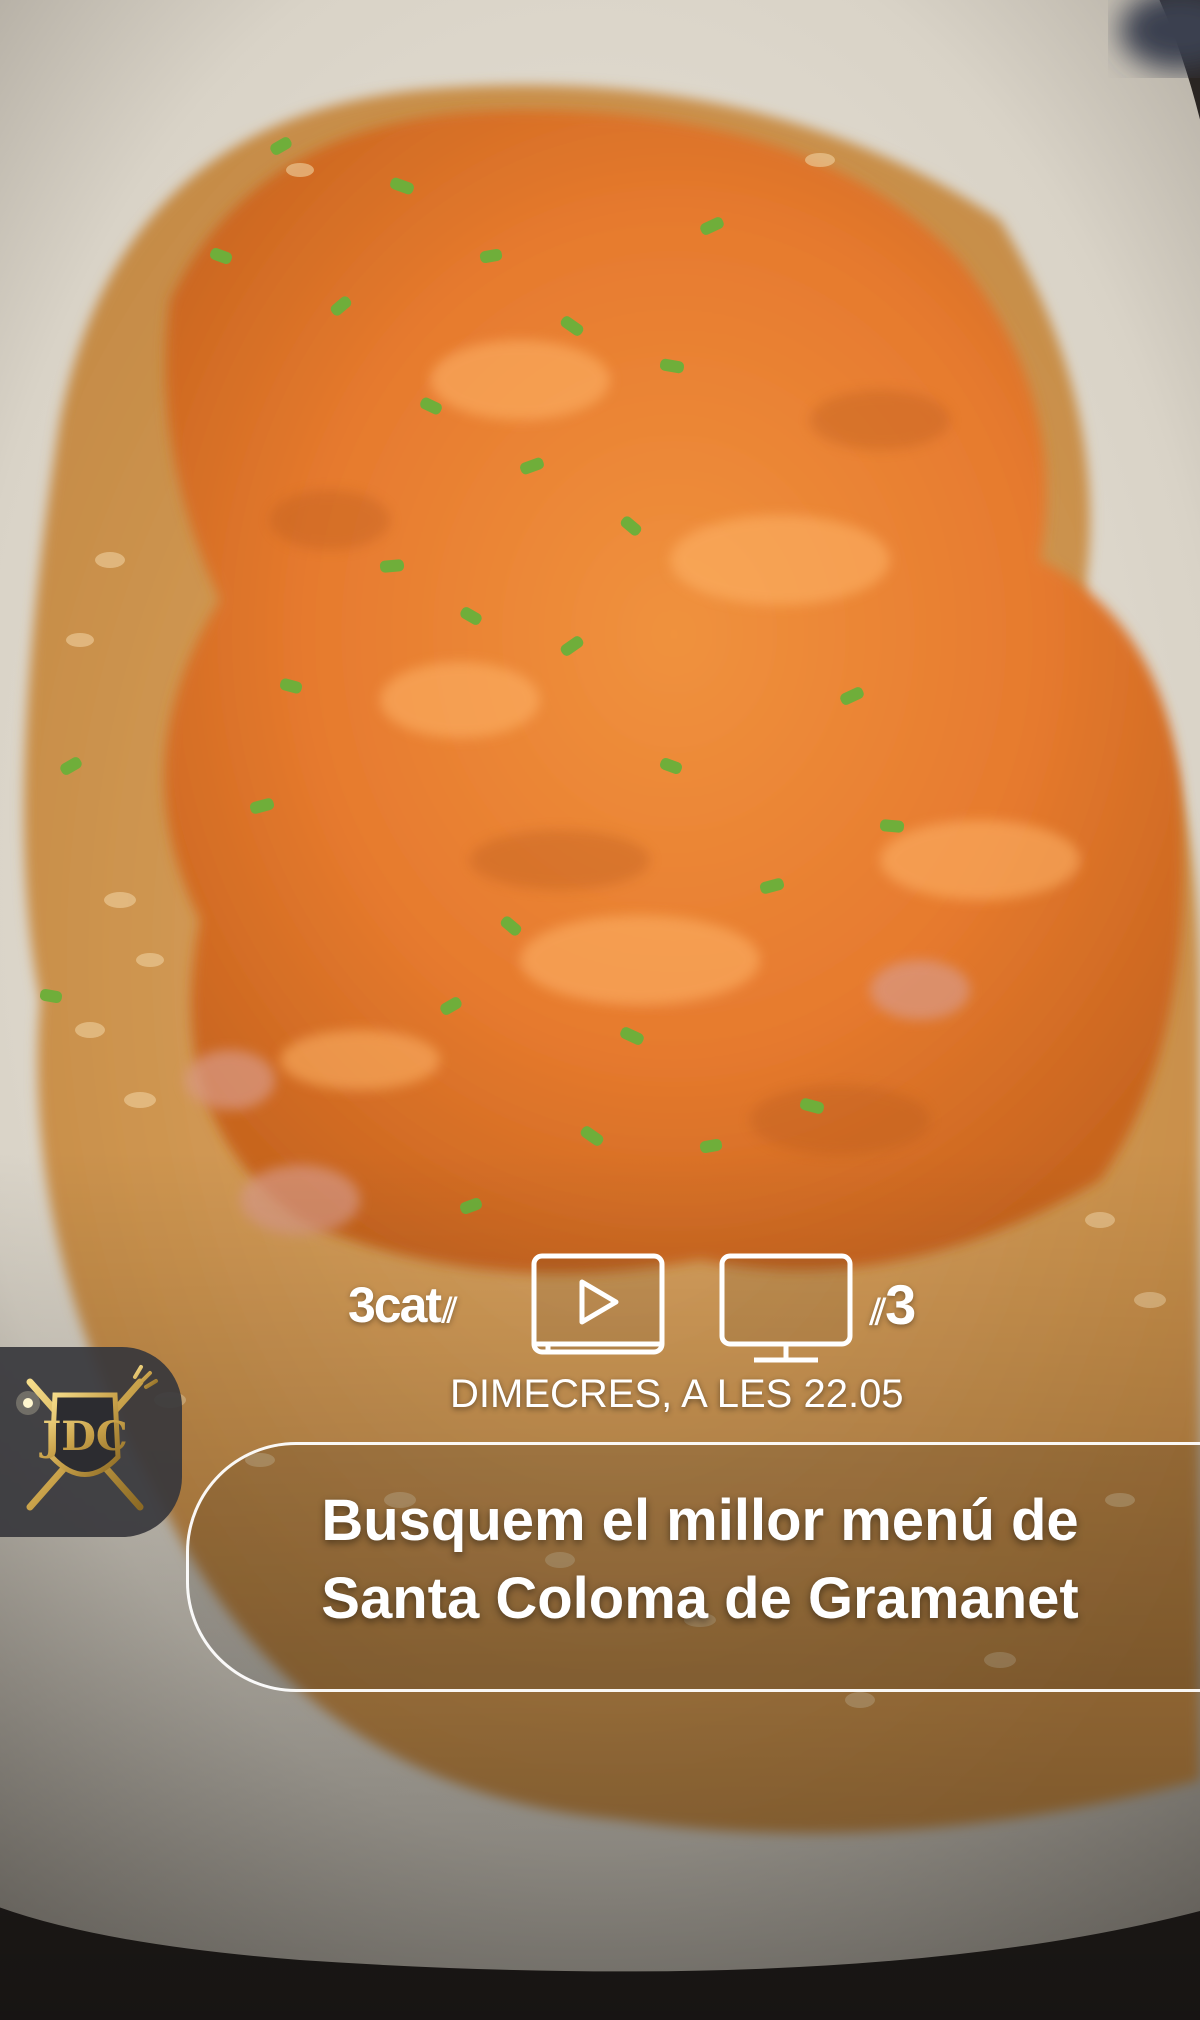  I want to click on headline-line-1: Busquem el millor menú de, so click(700, 1520).